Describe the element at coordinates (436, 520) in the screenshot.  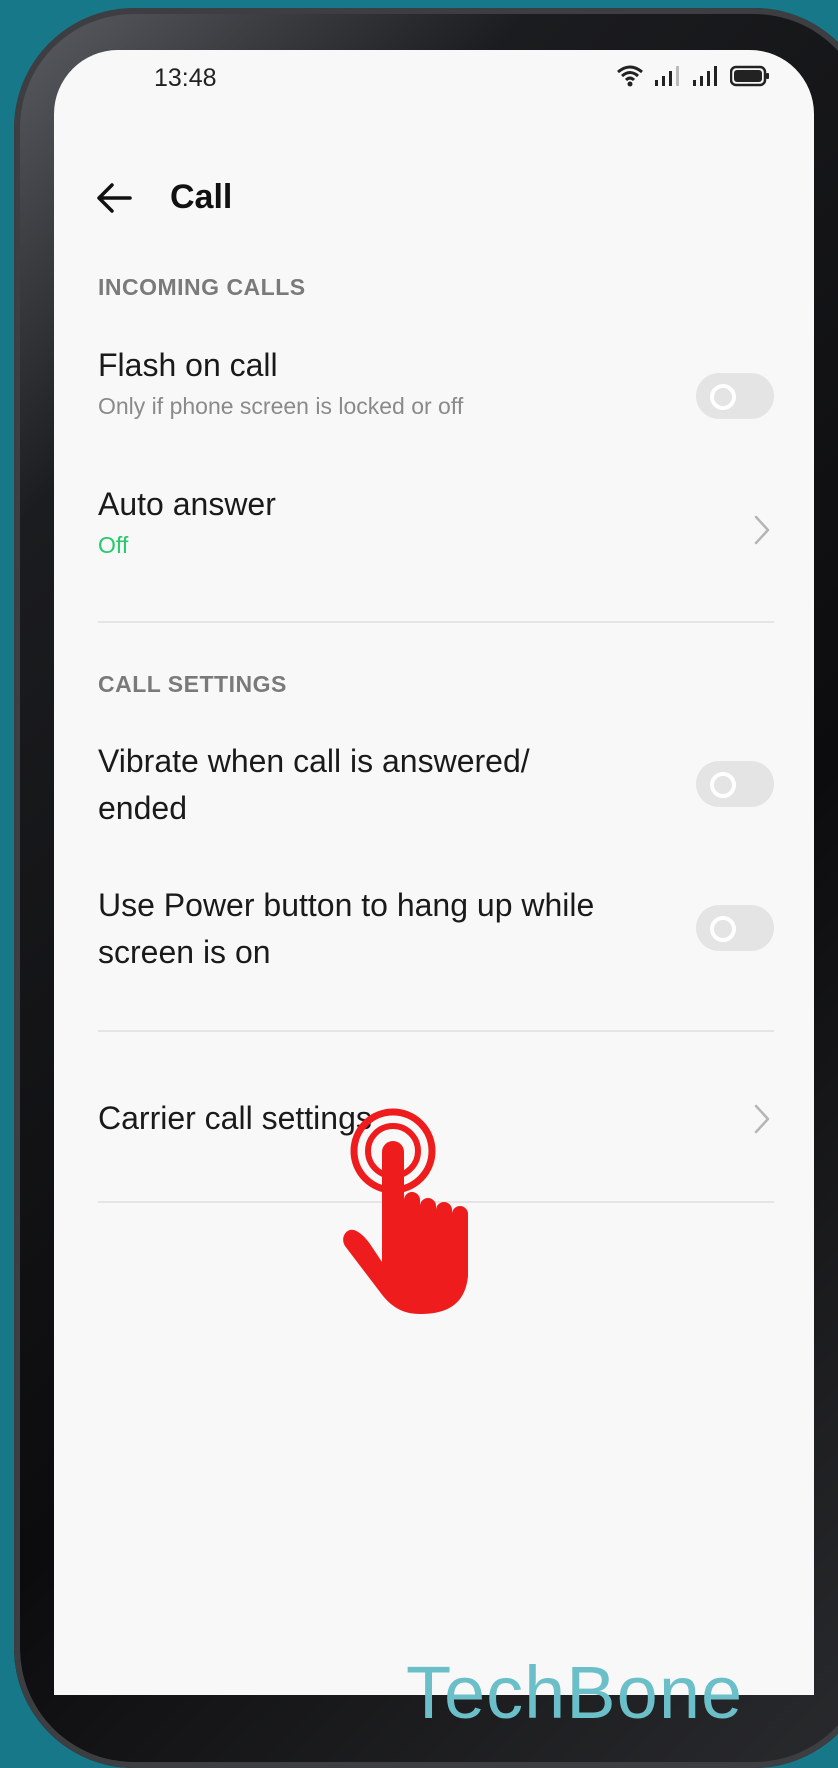
I see `auto-answer-row: Auto answer Off` at that location.